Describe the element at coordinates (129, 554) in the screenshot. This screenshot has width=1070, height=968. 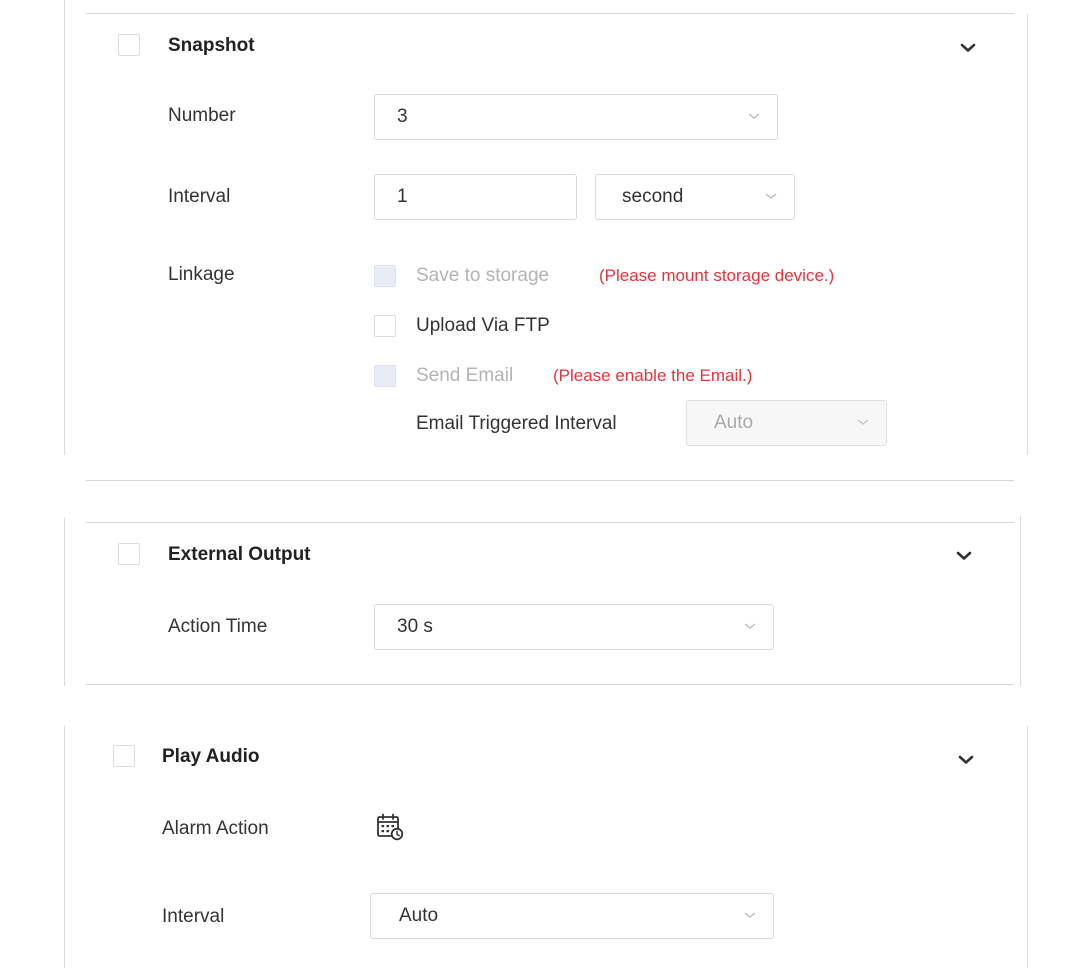
I see `external-output-enable-checkbox` at that location.